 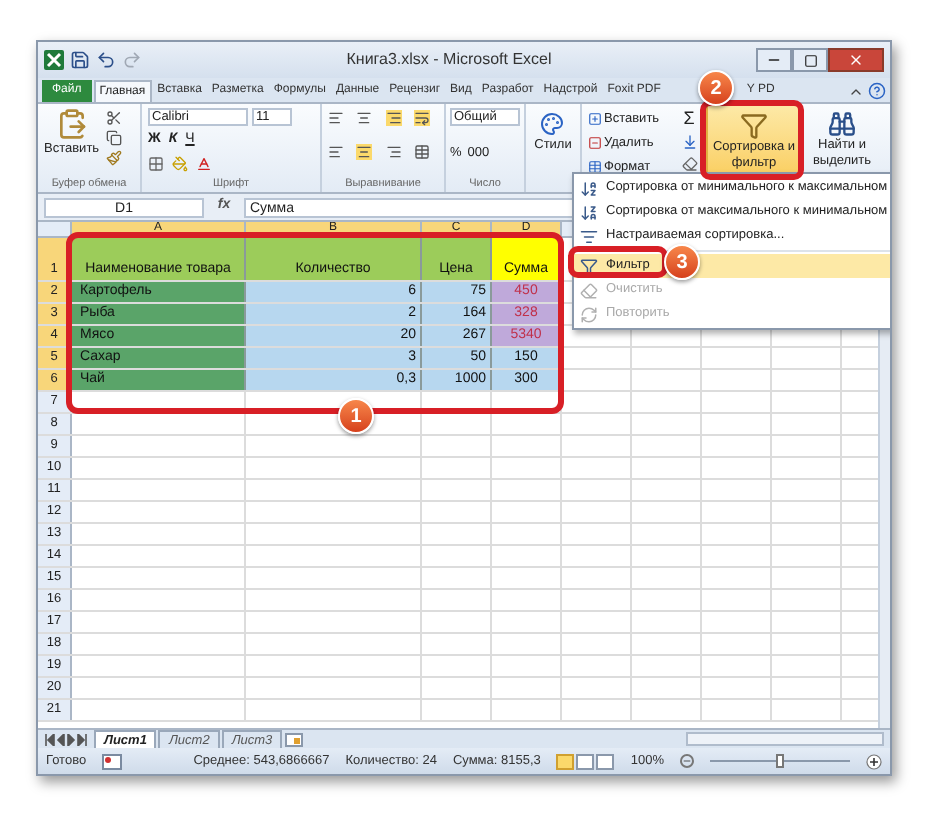 I want to click on delete-icon, so click(x=595, y=143).